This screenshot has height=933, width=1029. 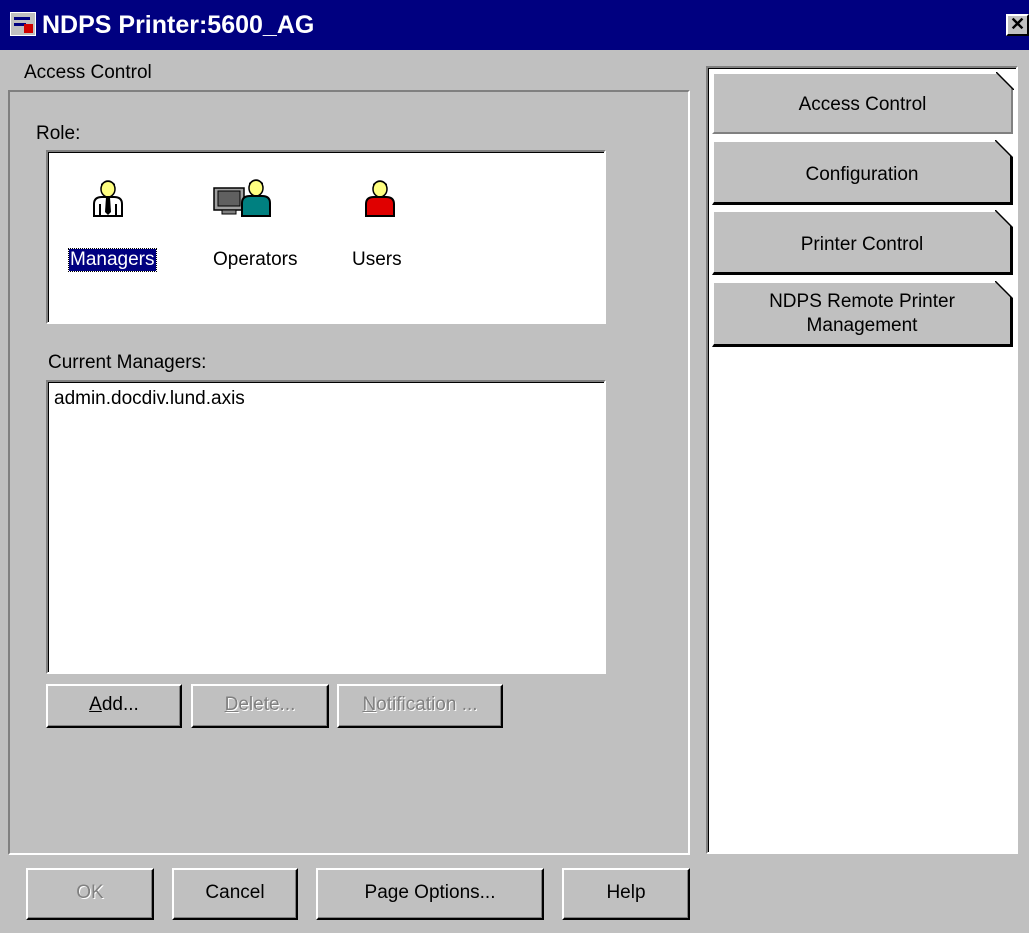 I want to click on tab-printer-control: Printer Control, so click(x=862, y=242).